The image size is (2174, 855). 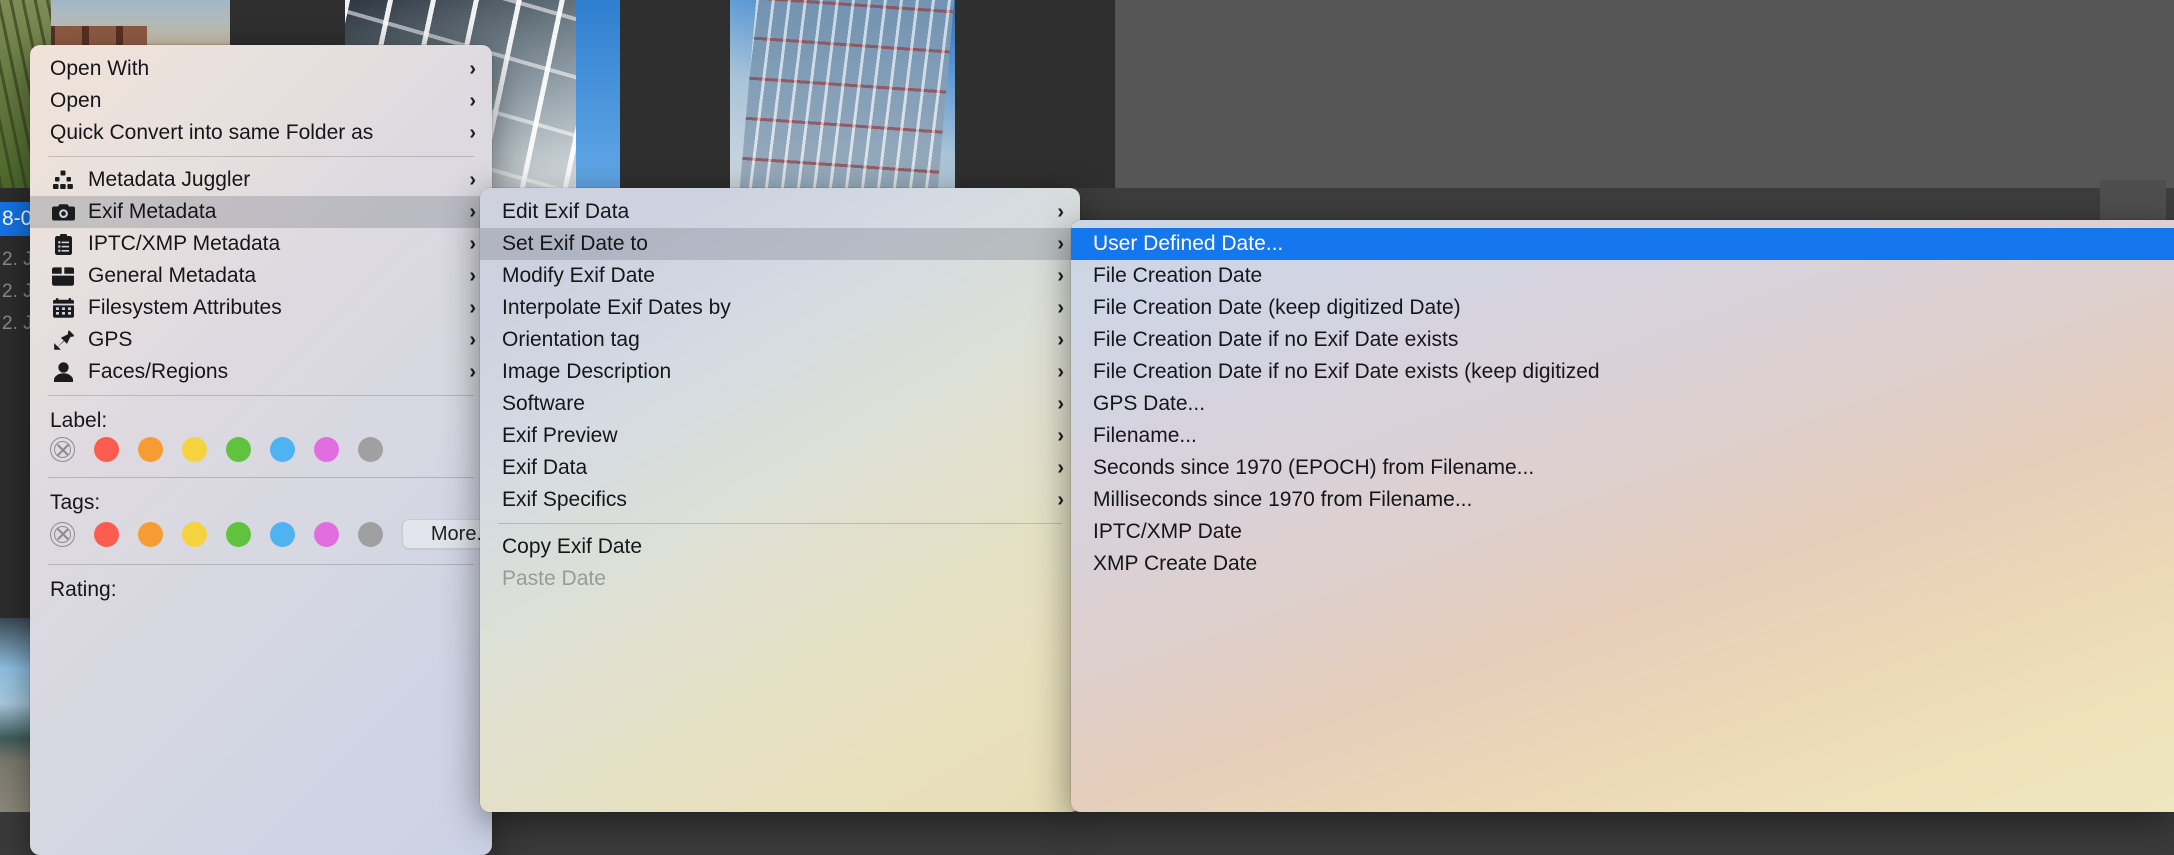 I want to click on menu-item-label: Exif Metadata, so click(x=152, y=212).